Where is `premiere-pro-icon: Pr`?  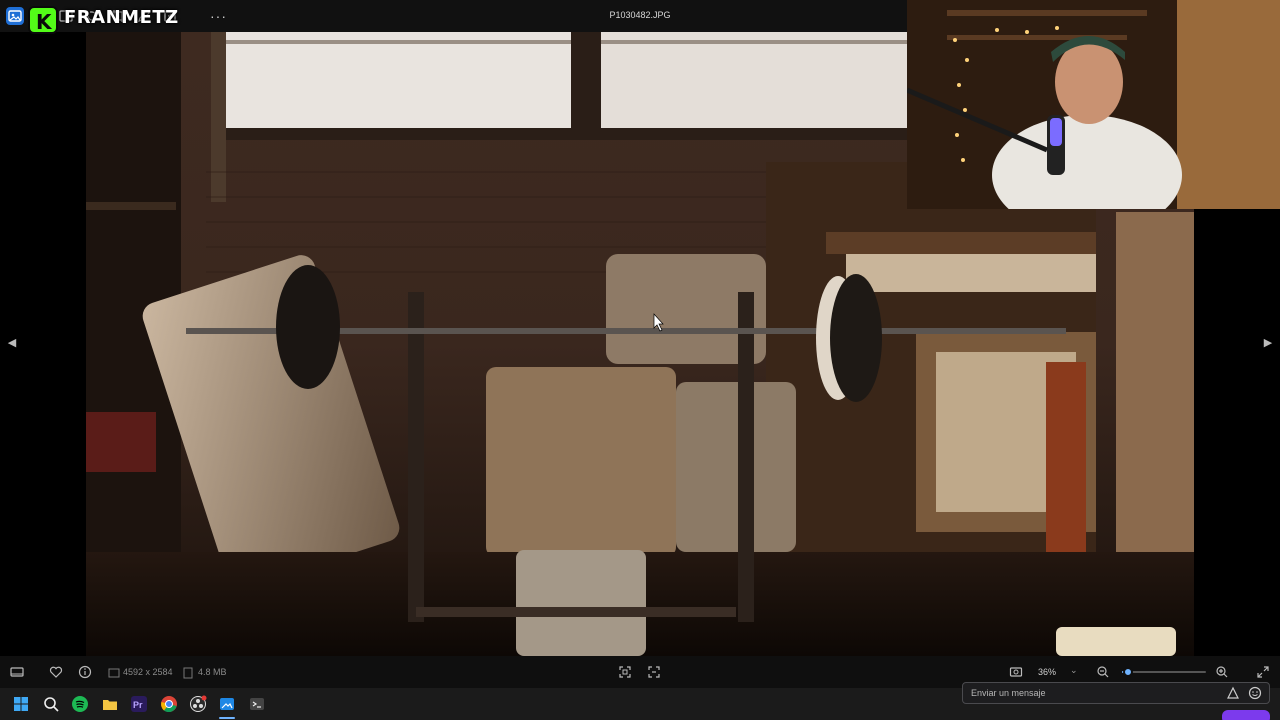
premiere-pro-icon: Pr is located at coordinates (139, 704).